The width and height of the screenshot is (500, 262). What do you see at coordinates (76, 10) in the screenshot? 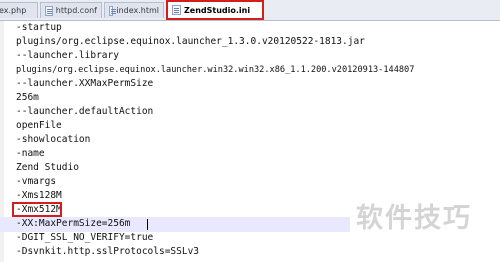
I see `tab-label: httpd.conf` at bounding box center [76, 10].